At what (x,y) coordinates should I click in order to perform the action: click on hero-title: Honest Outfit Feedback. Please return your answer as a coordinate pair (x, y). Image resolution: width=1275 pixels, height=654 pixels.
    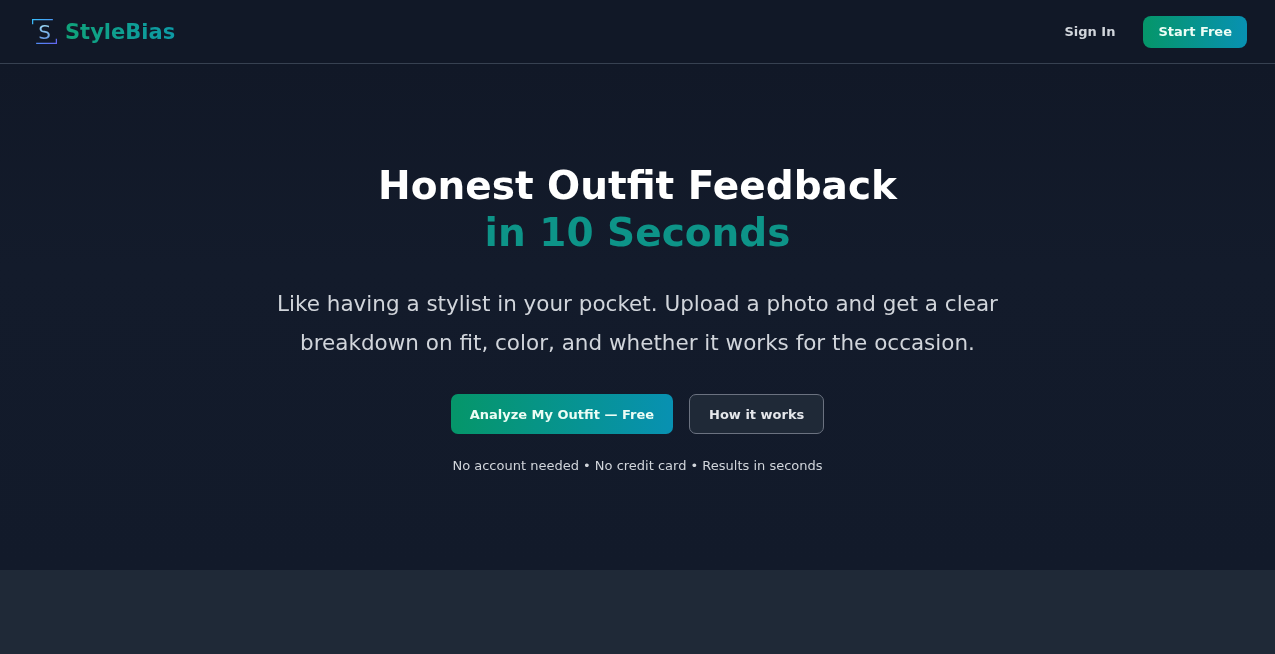
    Looking at the image, I should click on (637, 185).